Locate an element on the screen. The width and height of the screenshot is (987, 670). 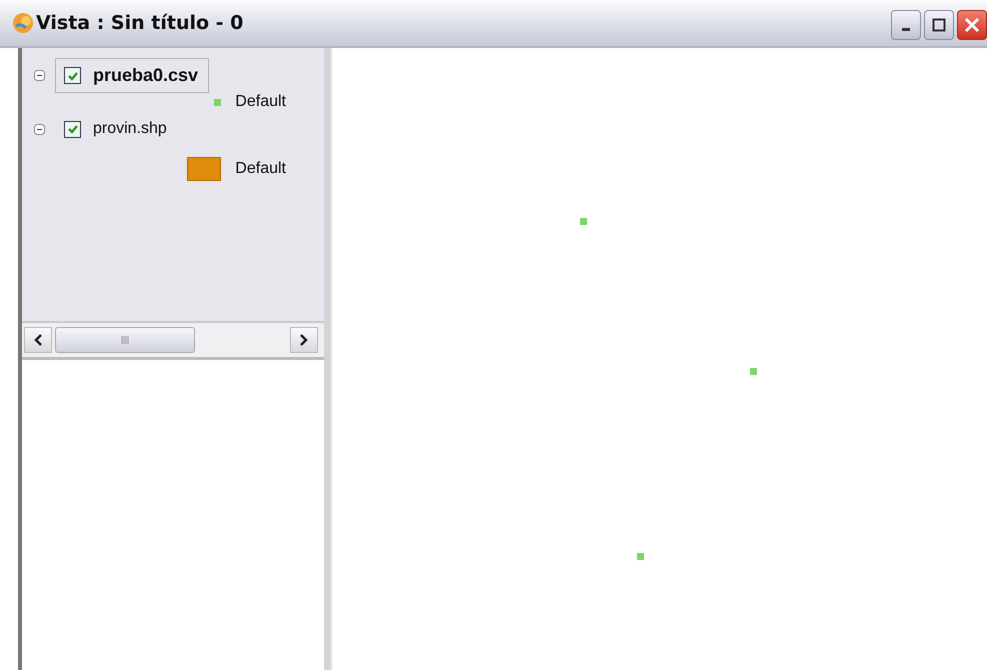
close-icon is located at coordinates (972, 25).